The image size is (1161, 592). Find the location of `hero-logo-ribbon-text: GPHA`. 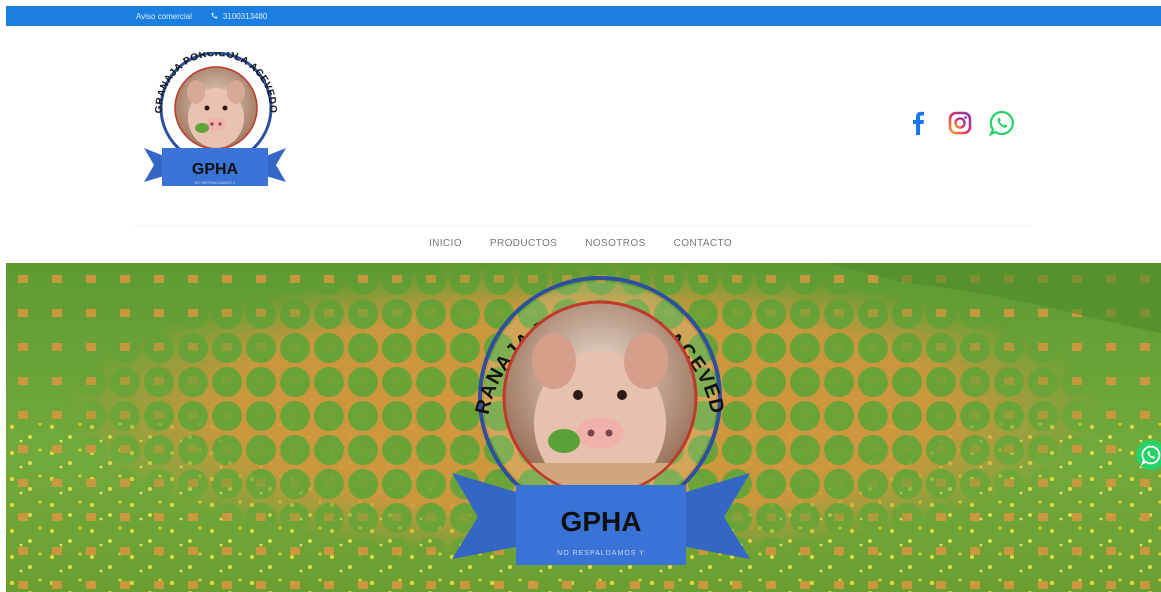

hero-logo-ribbon-text: GPHA is located at coordinates (601, 521).